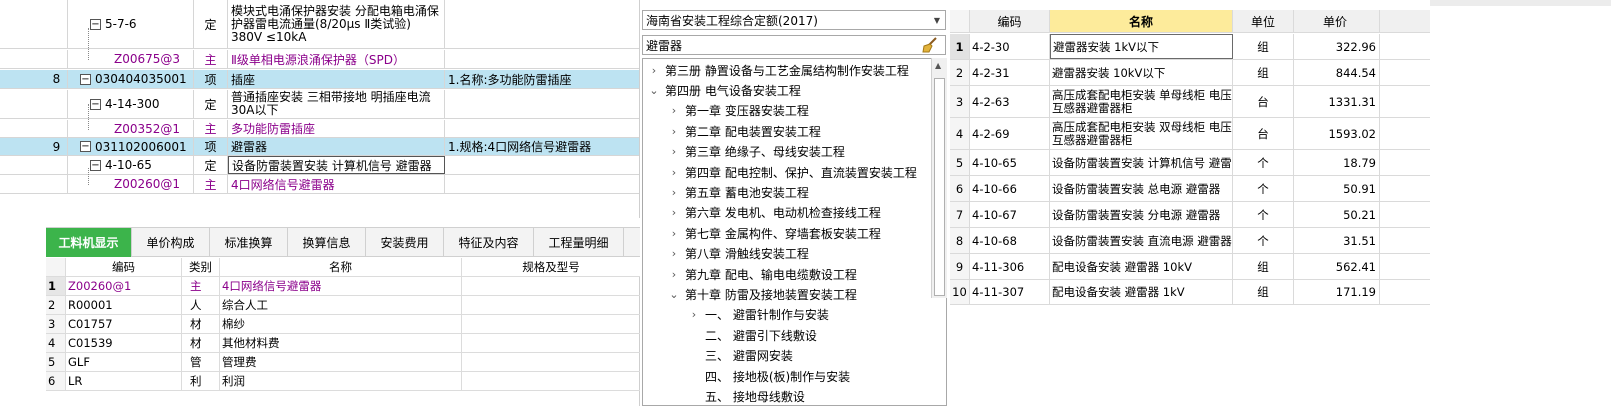 The image size is (1611, 406). Describe the element at coordinates (343, 324) in the screenshot. I see `table-row: 3 C01757 材 棉纱` at that location.